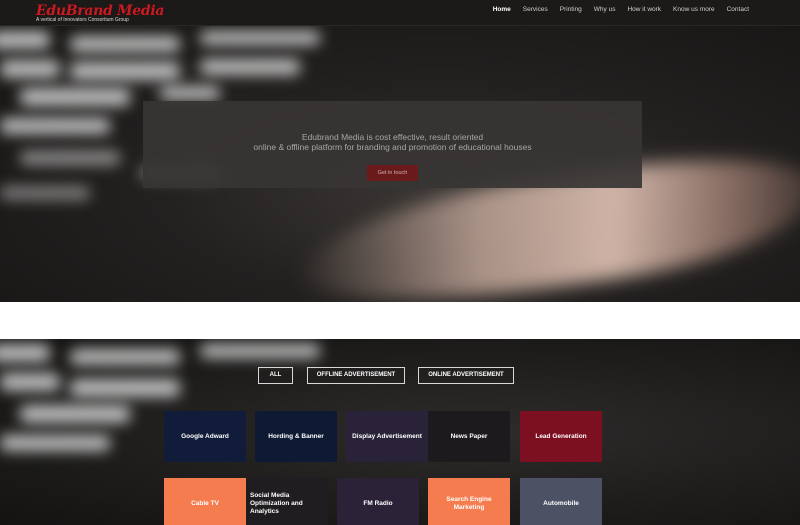  I want to click on tile-display-advertisement: Display Advertisement, so click(387, 436).